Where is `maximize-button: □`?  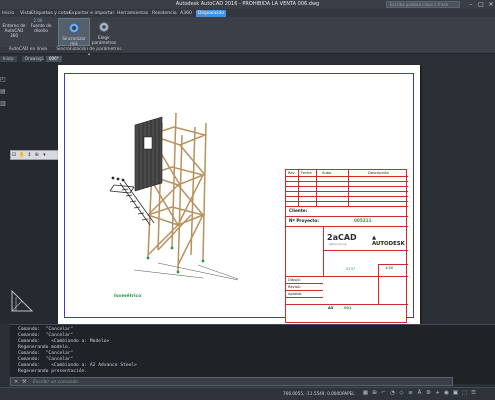 maximize-button: □ is located at coordinates (481, 4).